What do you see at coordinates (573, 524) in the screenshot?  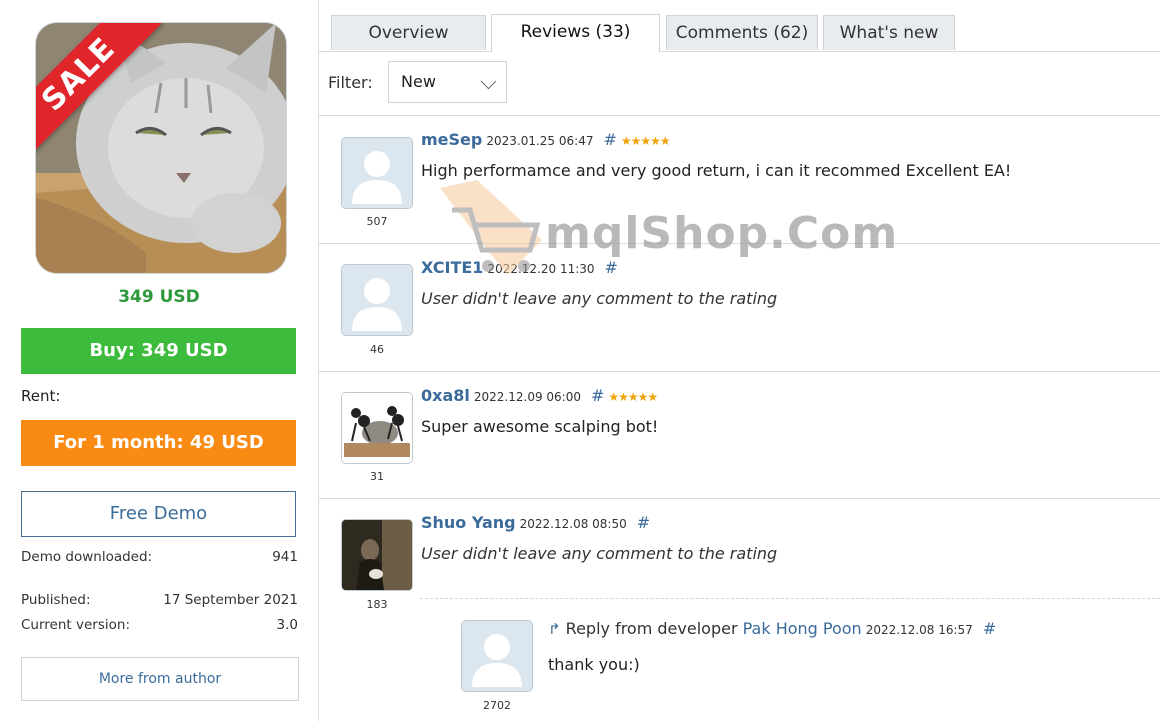 I see `review-date: 2022.12.08 08:50` at bounding box center [573, 524].